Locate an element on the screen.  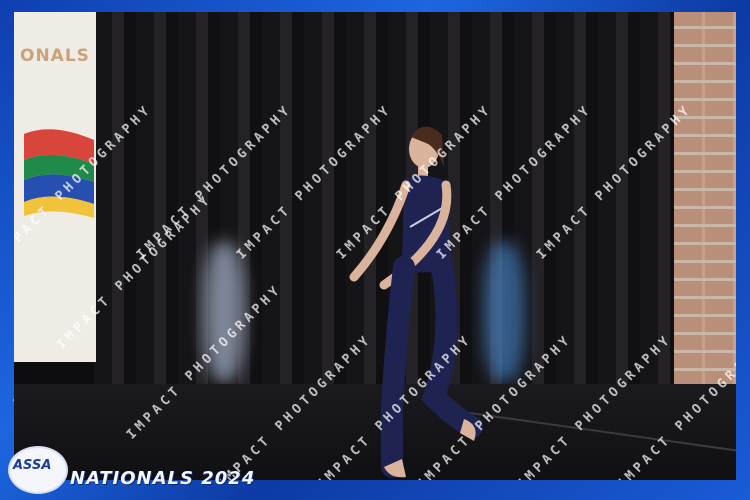
stage-light-right is located at coordinates (504, 312).